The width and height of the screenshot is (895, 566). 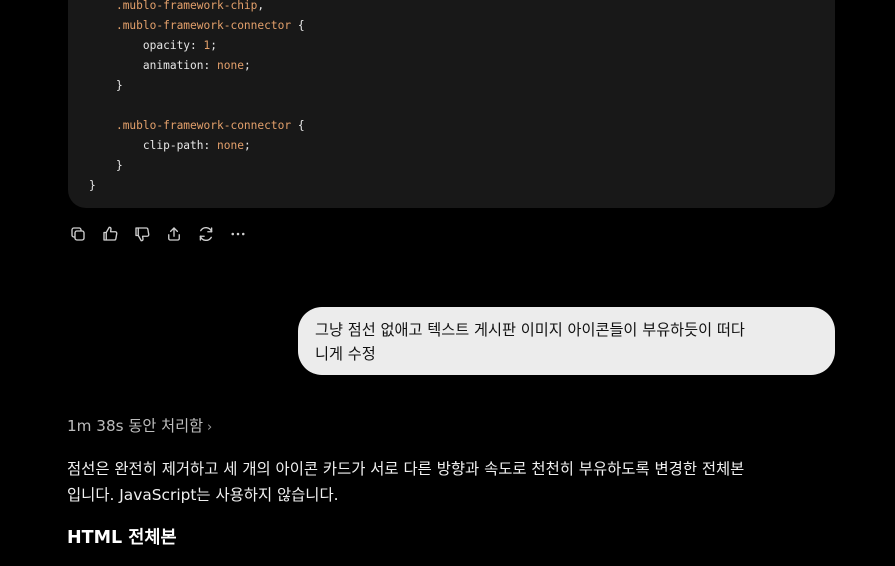 I want to click on code-line: .mublo-framework-chip,, so click(x=197, y=8).